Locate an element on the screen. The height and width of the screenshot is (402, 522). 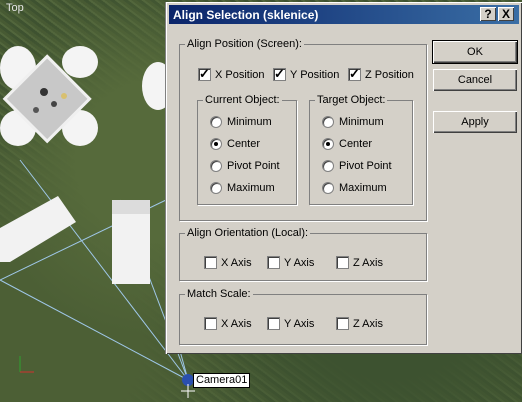
ok-button: OK is located at coordinates (475, 52).